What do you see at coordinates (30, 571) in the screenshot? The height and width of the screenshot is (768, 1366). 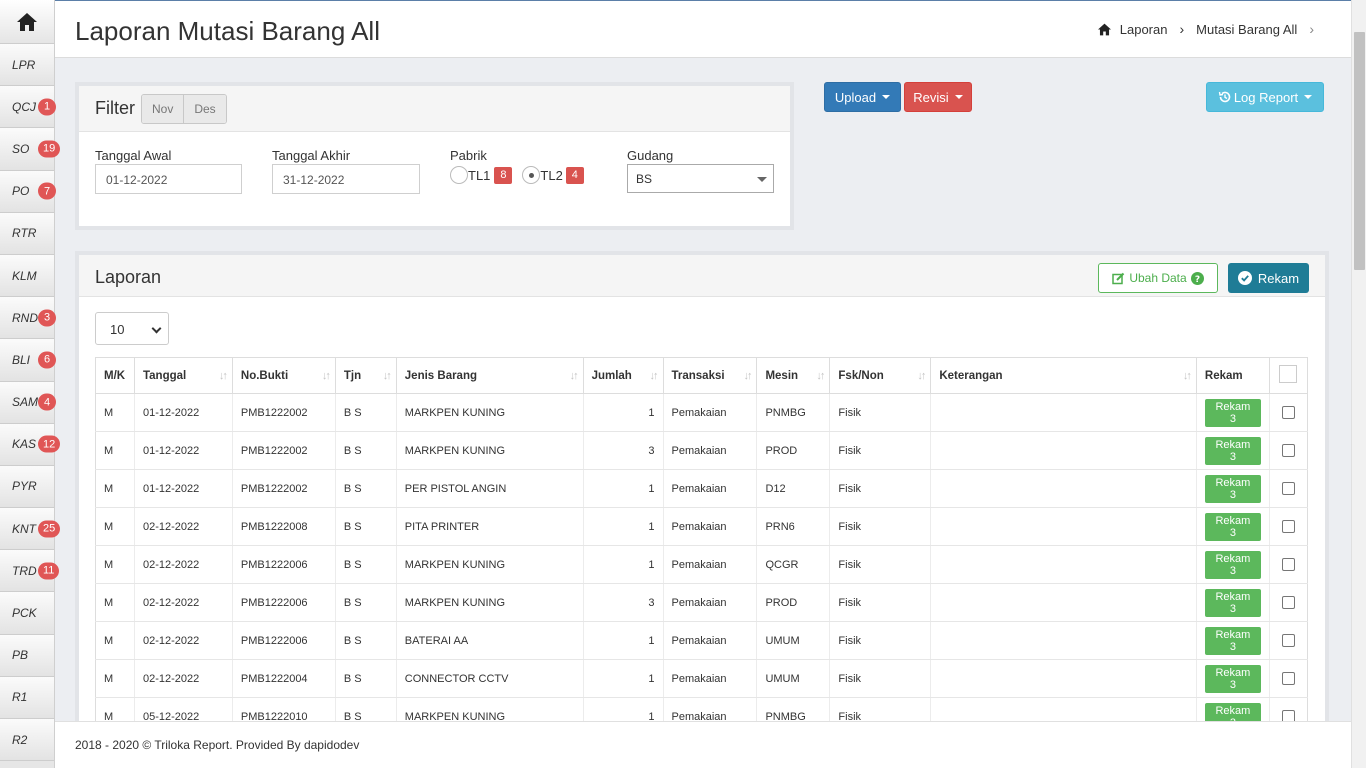 I see `sidebar-item-trd: TRD 11` at bounding box center [30, 571].